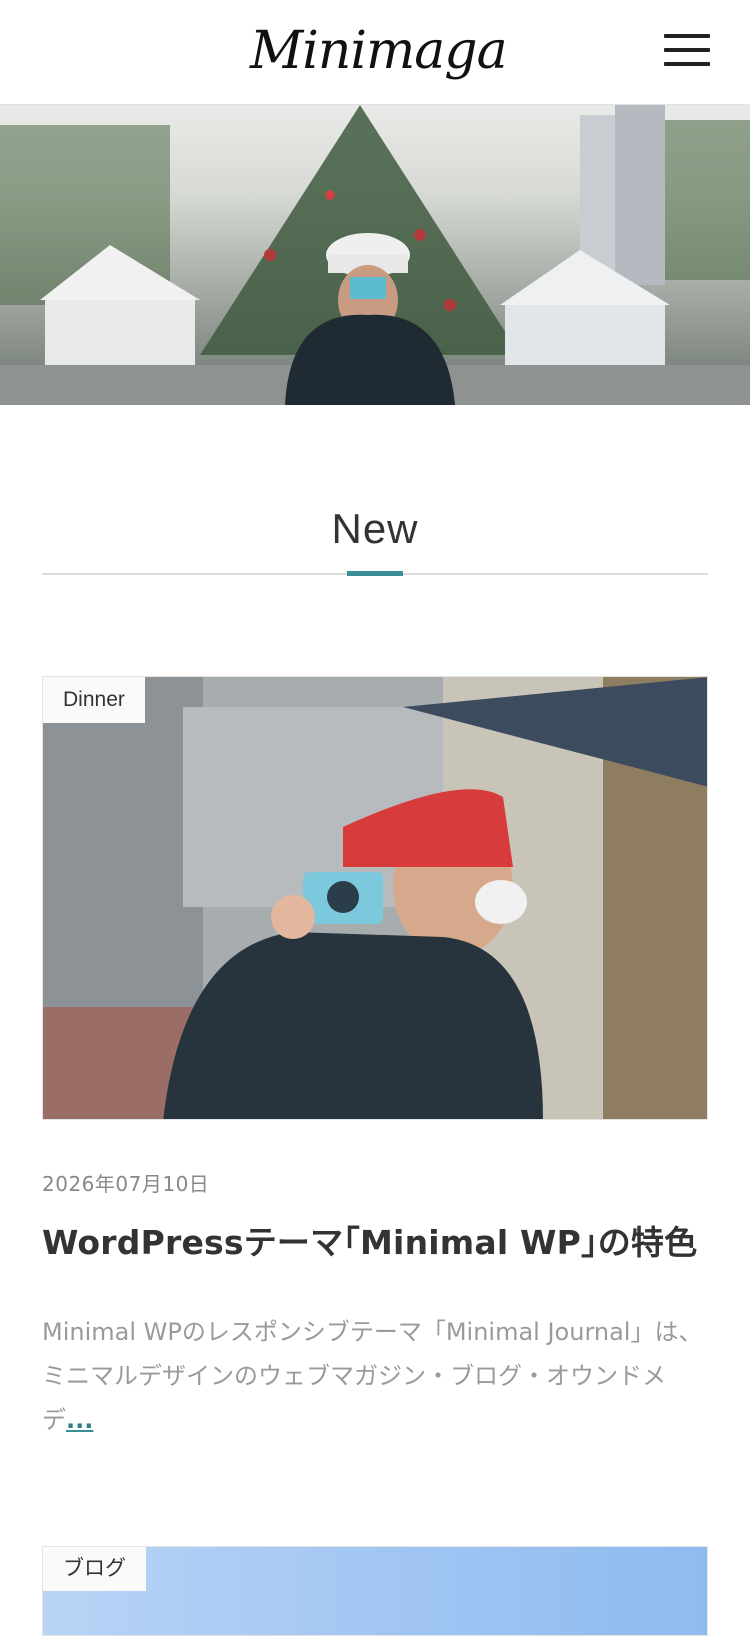  I want to click on hamburger-icon, so click(687, 36).